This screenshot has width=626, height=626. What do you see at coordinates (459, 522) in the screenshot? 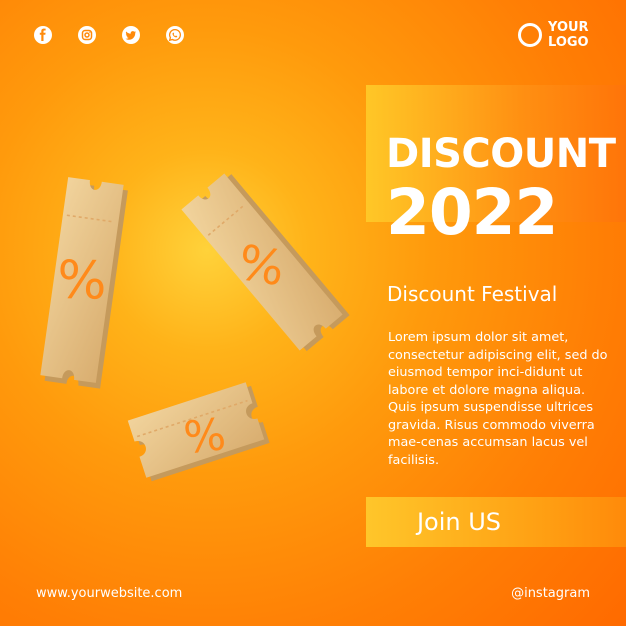
I see `join-button: Join US` at bounding box center [459, 522].